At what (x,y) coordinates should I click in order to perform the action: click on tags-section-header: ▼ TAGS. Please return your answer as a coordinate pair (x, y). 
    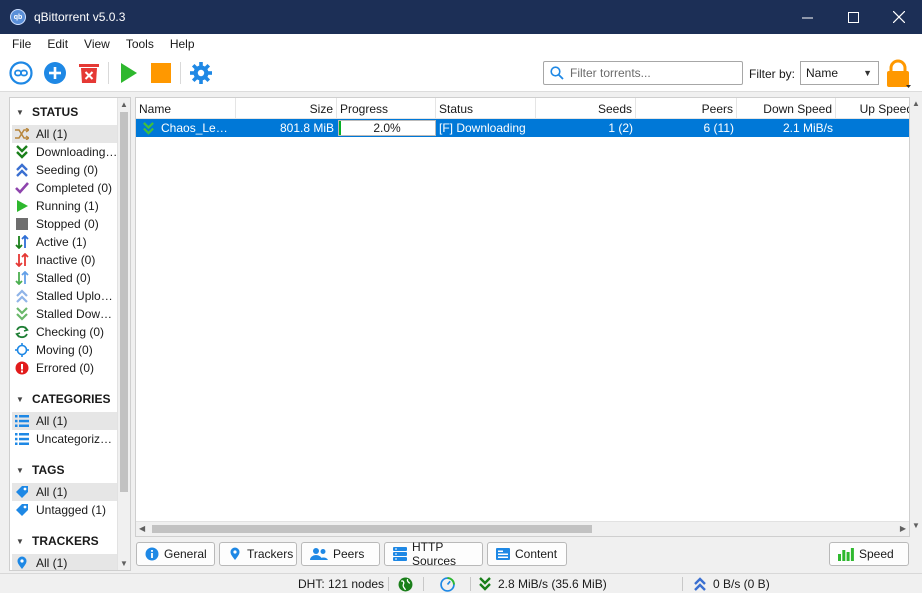
    Looking at the image, I should click on (64, 470).